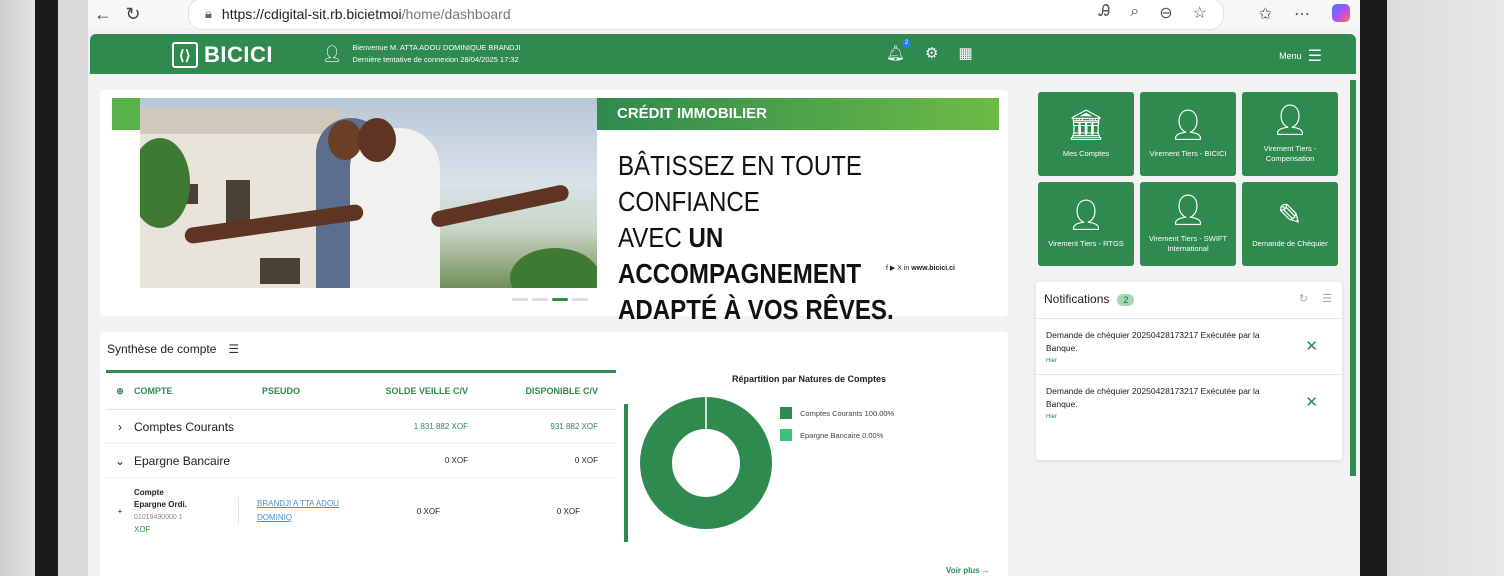  I want to click on chevron-down-icon: ⌄, so click(120, 461).